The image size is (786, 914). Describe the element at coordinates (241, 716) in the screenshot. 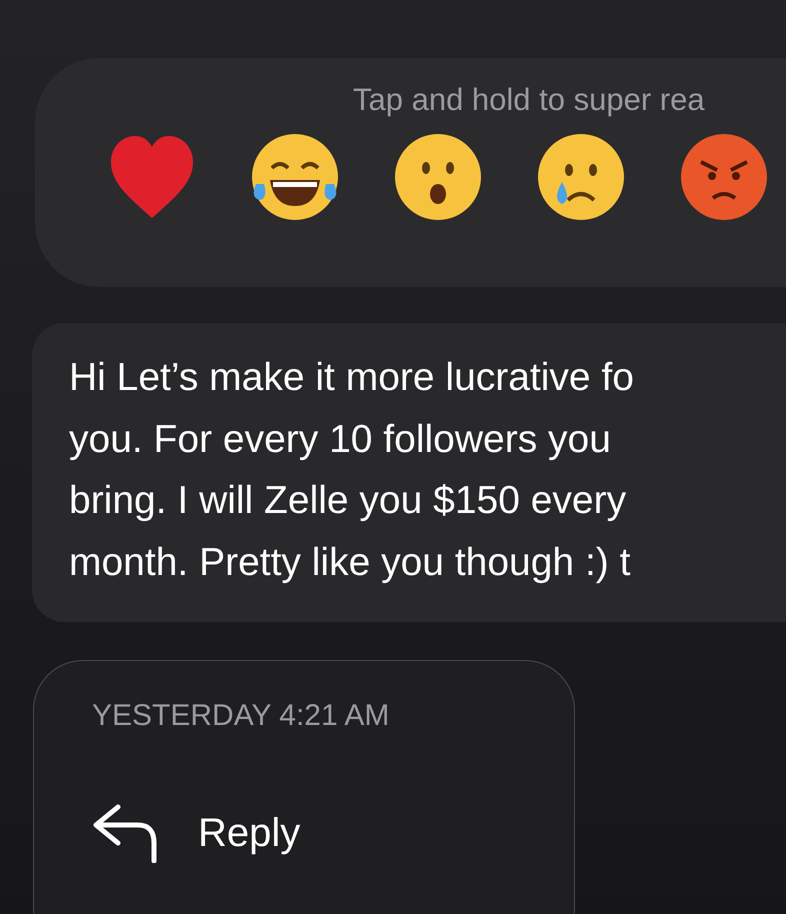

I see `timestamp: YESTERDAY 4:21 AM` at that location.